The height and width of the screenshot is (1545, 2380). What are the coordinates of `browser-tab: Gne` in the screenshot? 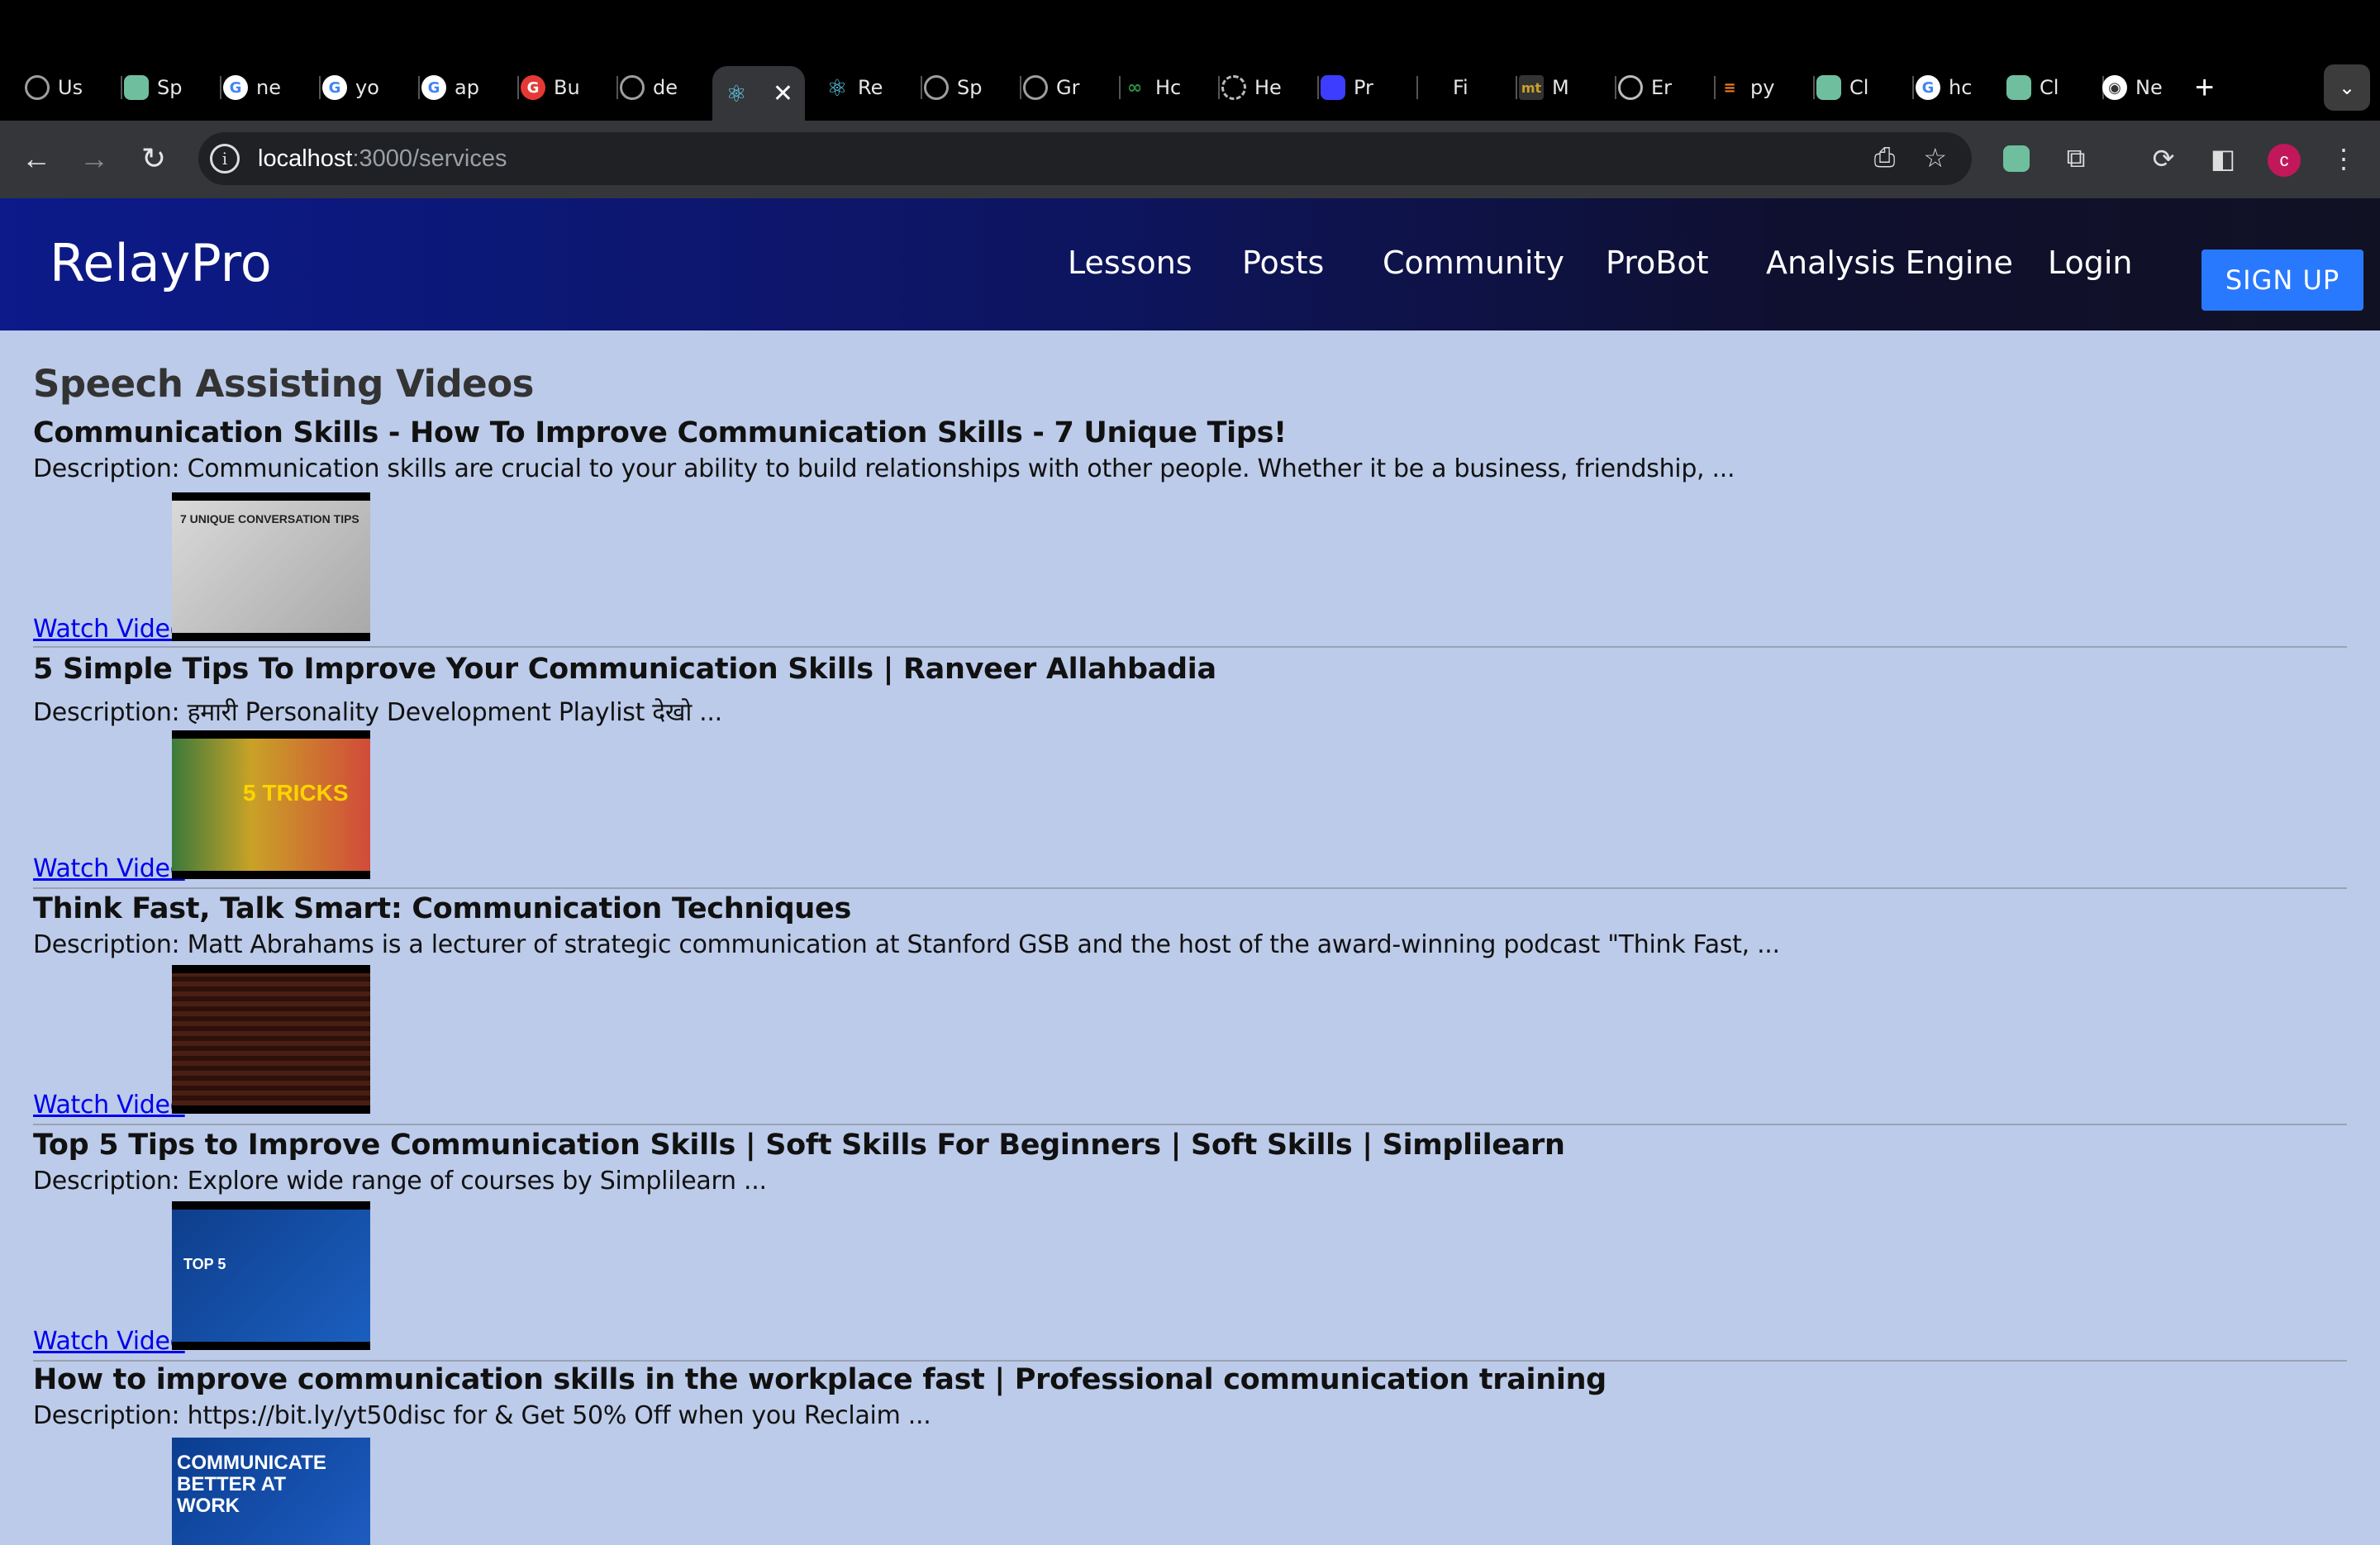 It's located at (272, 87).